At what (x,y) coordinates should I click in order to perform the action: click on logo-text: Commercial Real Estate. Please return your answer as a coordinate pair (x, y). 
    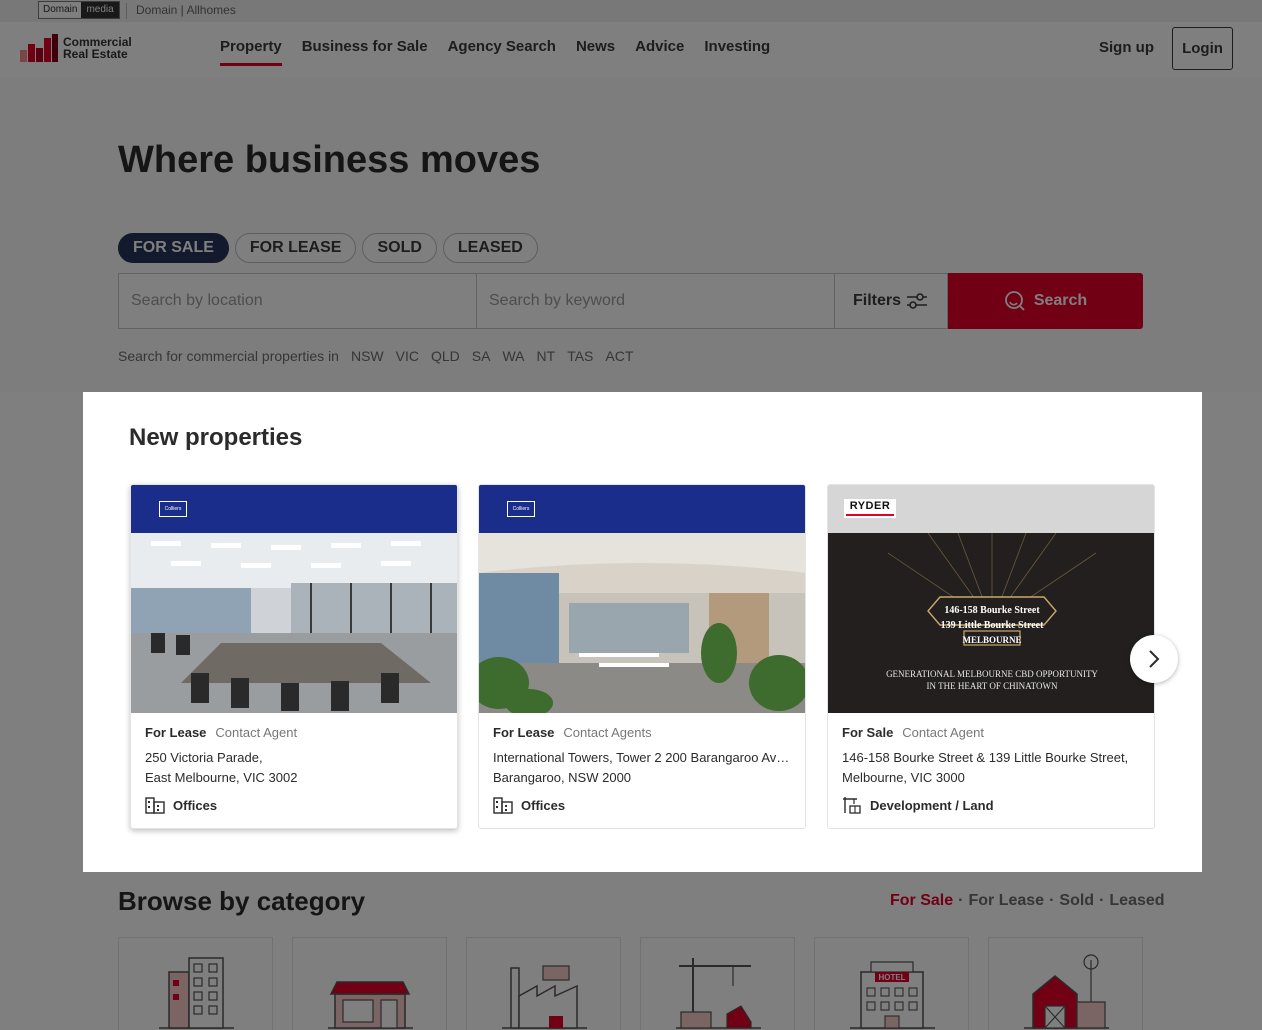
    Looking at the image, I should click on (97, 48).